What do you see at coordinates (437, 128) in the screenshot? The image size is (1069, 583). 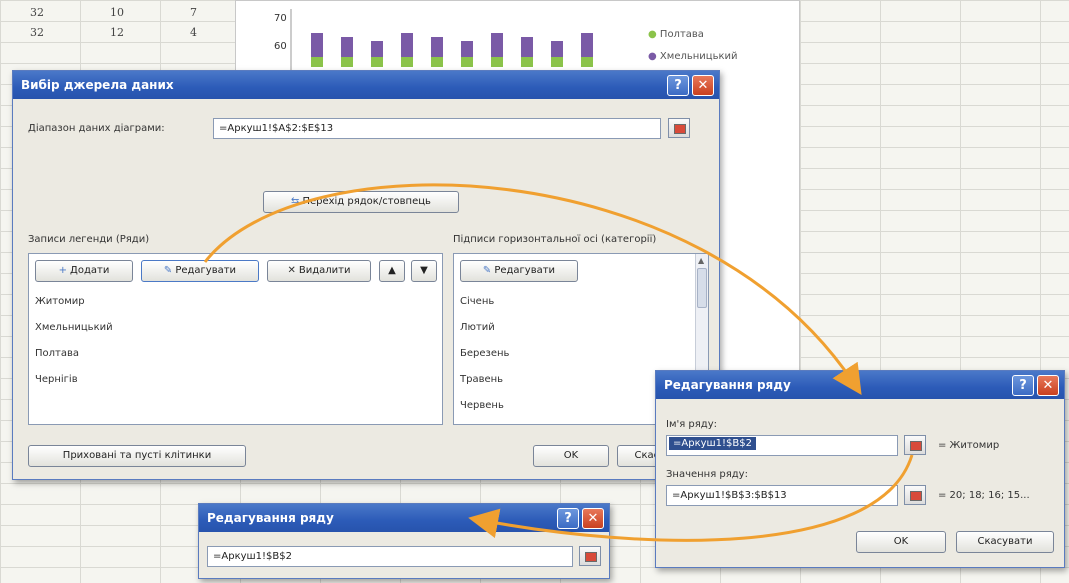 I see `range-input: =Аркуш1!$A$2:$E$13` at bounding box center [437, 128].